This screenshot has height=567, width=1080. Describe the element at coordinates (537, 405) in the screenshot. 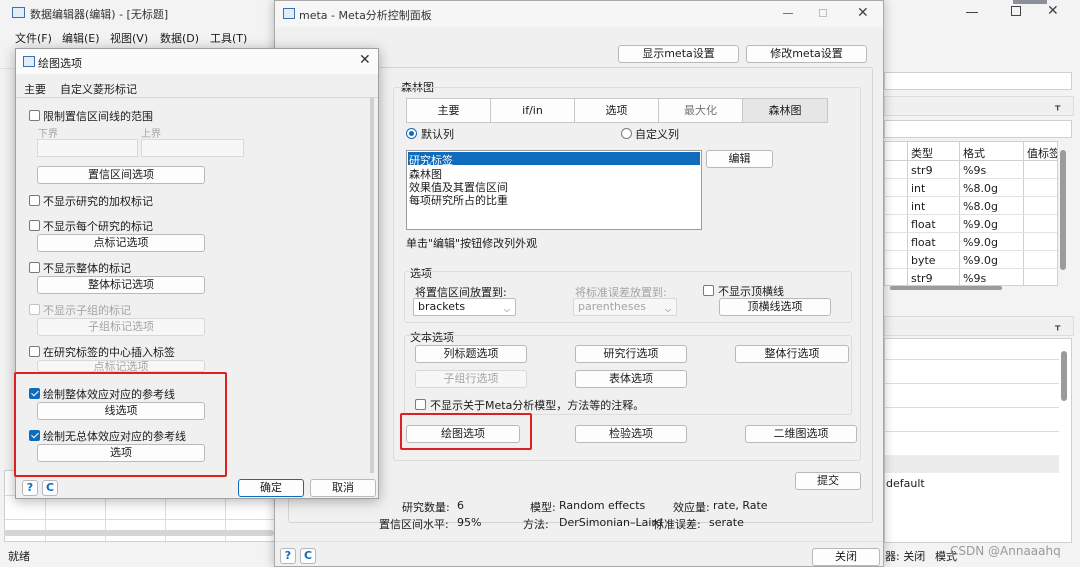

I see `no-model-note-label: 不显示关于Meta分析模型，方法等的注释。` at that location.